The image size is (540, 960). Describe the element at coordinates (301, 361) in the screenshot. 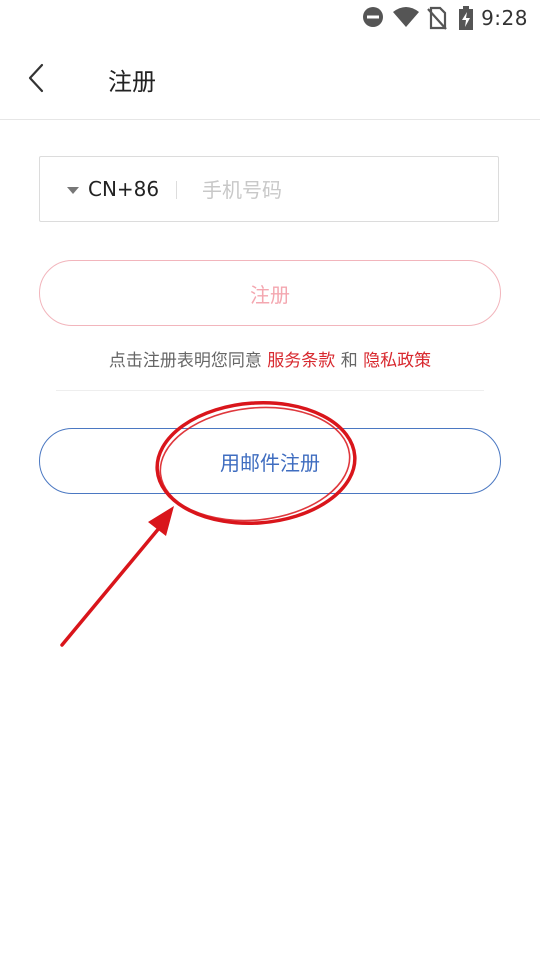

I see `terms-of-service-link: 服务条款` at that location.